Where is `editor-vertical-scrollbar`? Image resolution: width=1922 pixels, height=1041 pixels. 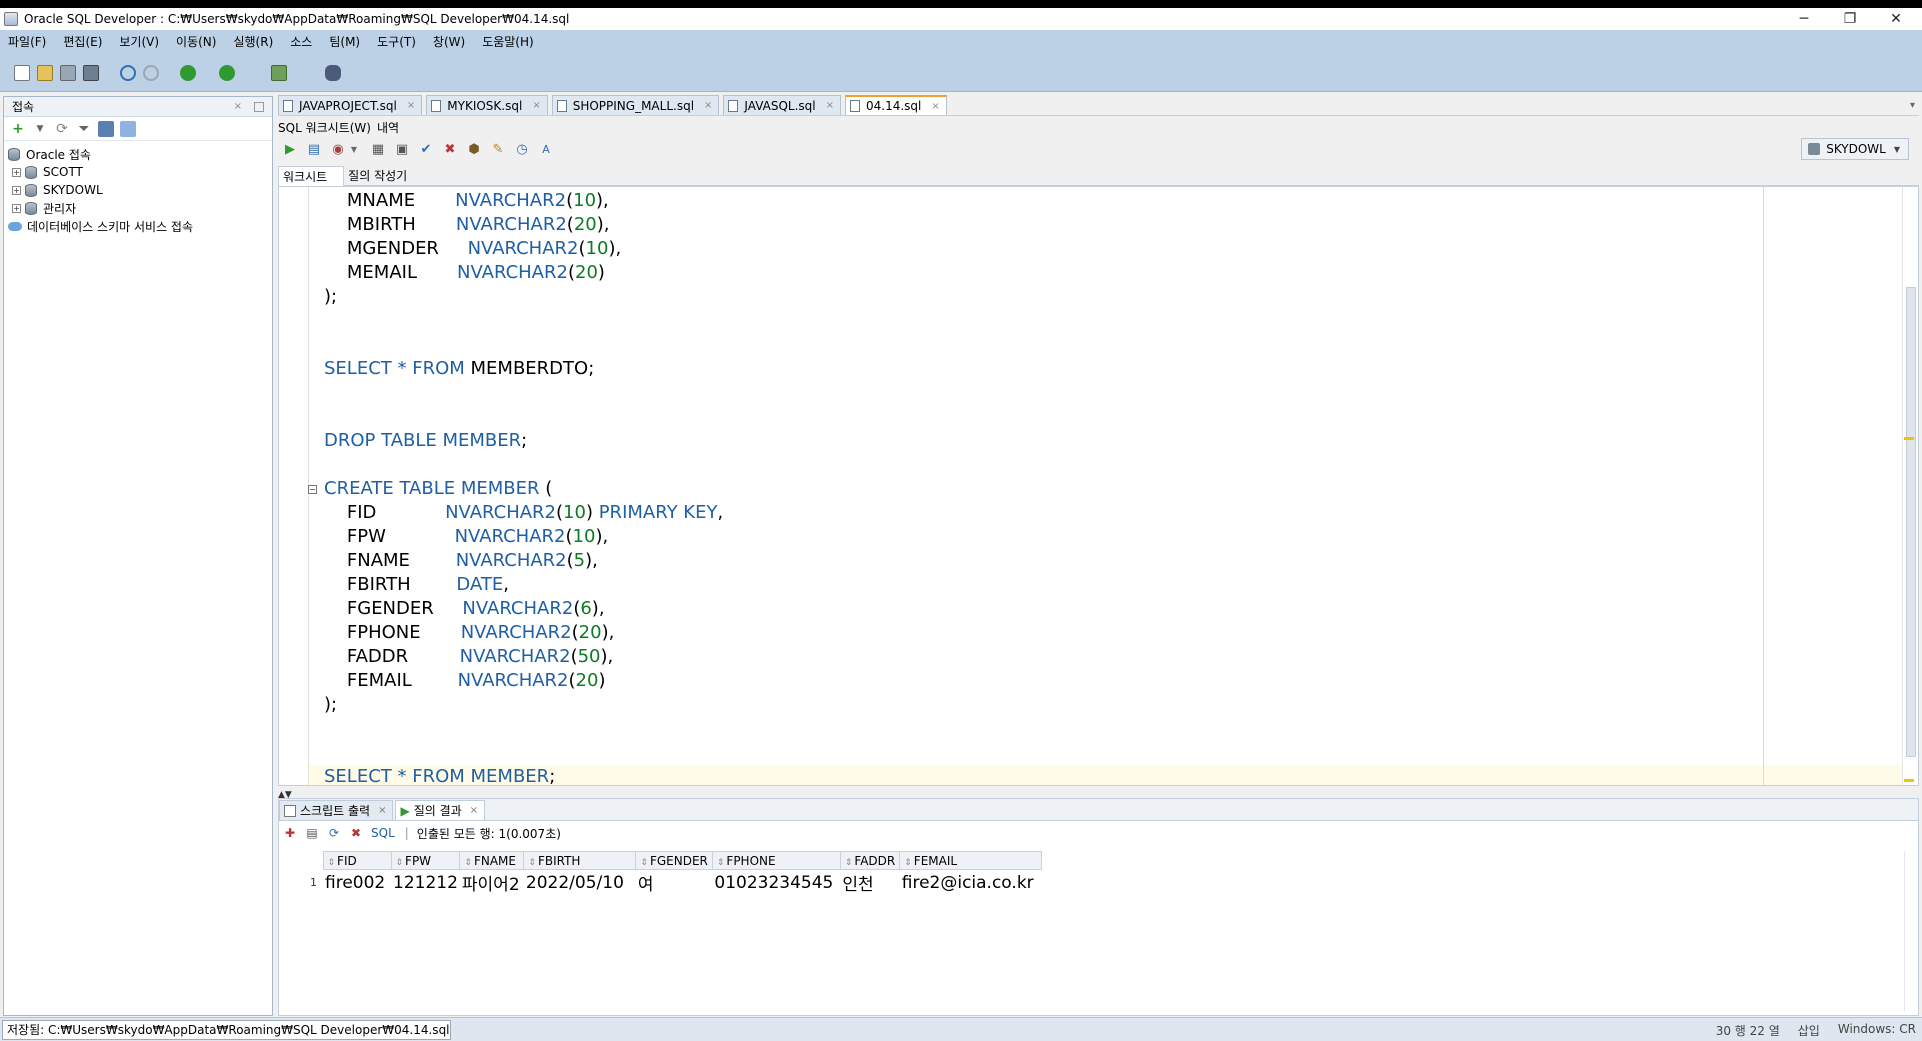
editor-vertical-scrollbar is located at coordinates (1910, 486).